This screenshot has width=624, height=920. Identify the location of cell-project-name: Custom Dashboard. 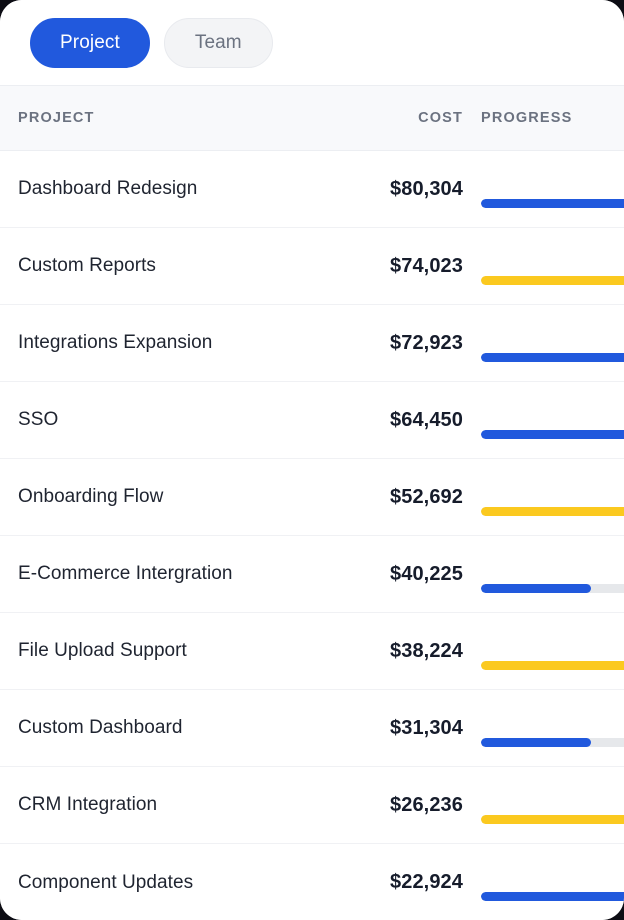
(100, 727).